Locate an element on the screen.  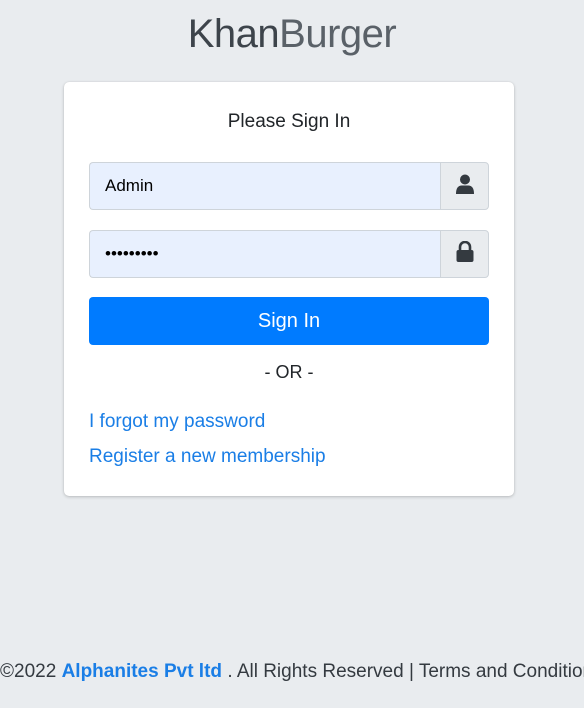
footer-company-link: Alphanites Pvt ltd is located at coordinates (142, 671).